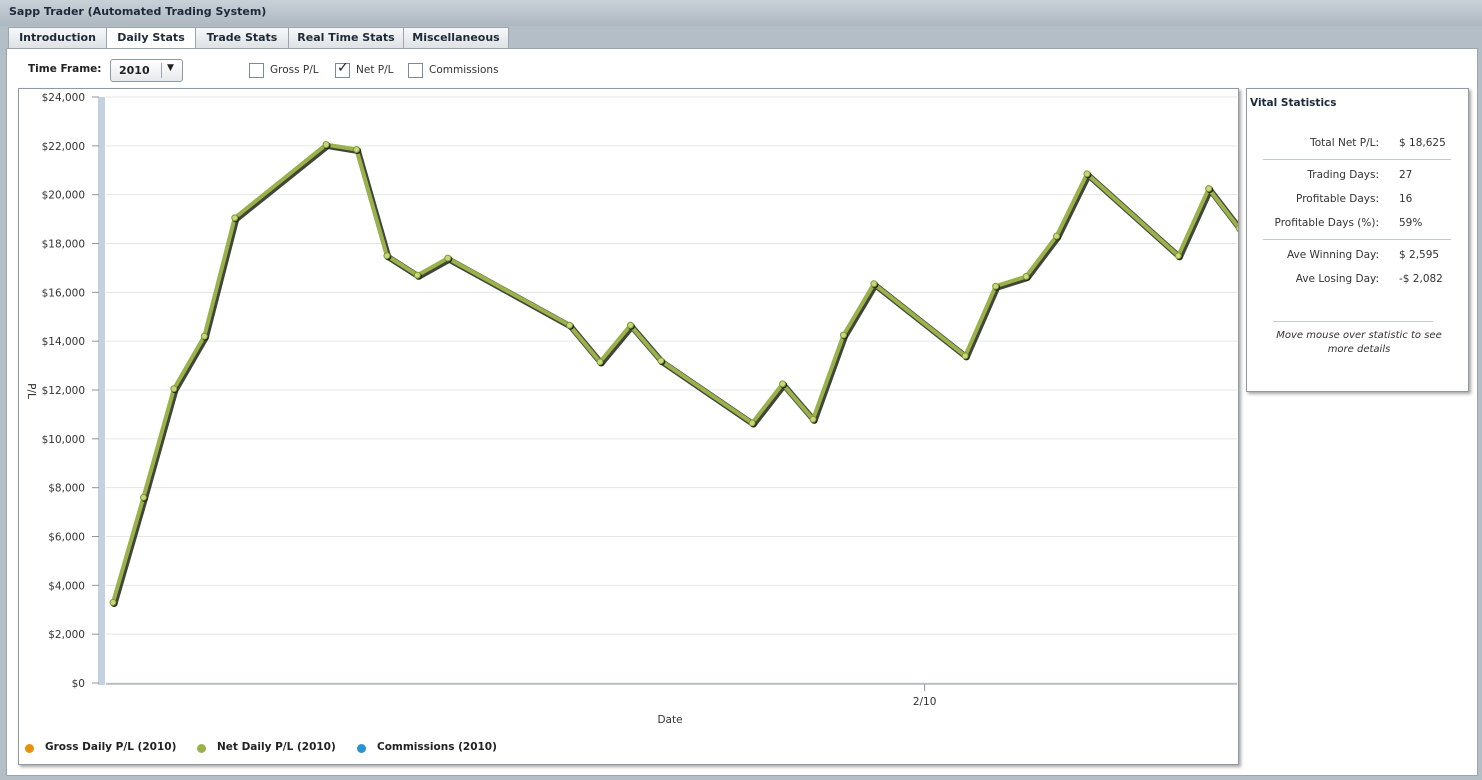 The height and width of the screenshot is (780, 1482). I want to click on stat-ave-winning-day: Ave Winning Day: $ 2,595, so click(1357, 257).